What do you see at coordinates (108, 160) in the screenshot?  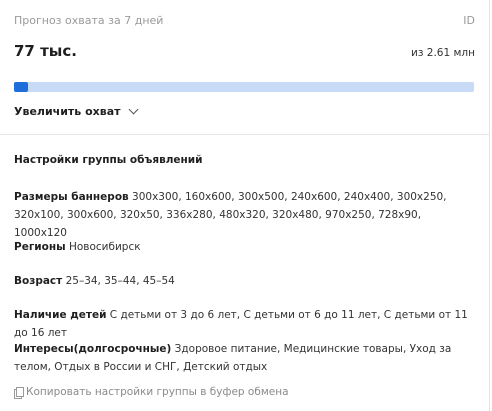 I see `settings-title: Настройки группы объявлений` at bounding box center [108, 160].